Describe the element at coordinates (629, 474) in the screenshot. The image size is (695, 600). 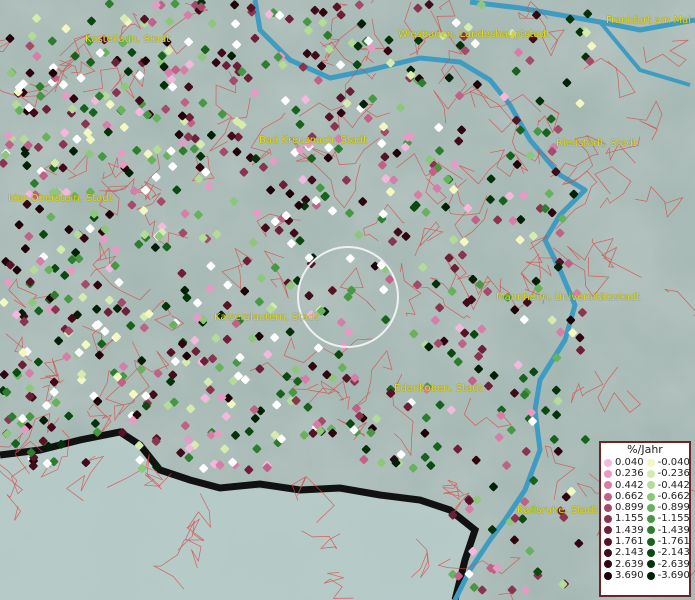
I see `legend-positive-label: 0.236` at that location.